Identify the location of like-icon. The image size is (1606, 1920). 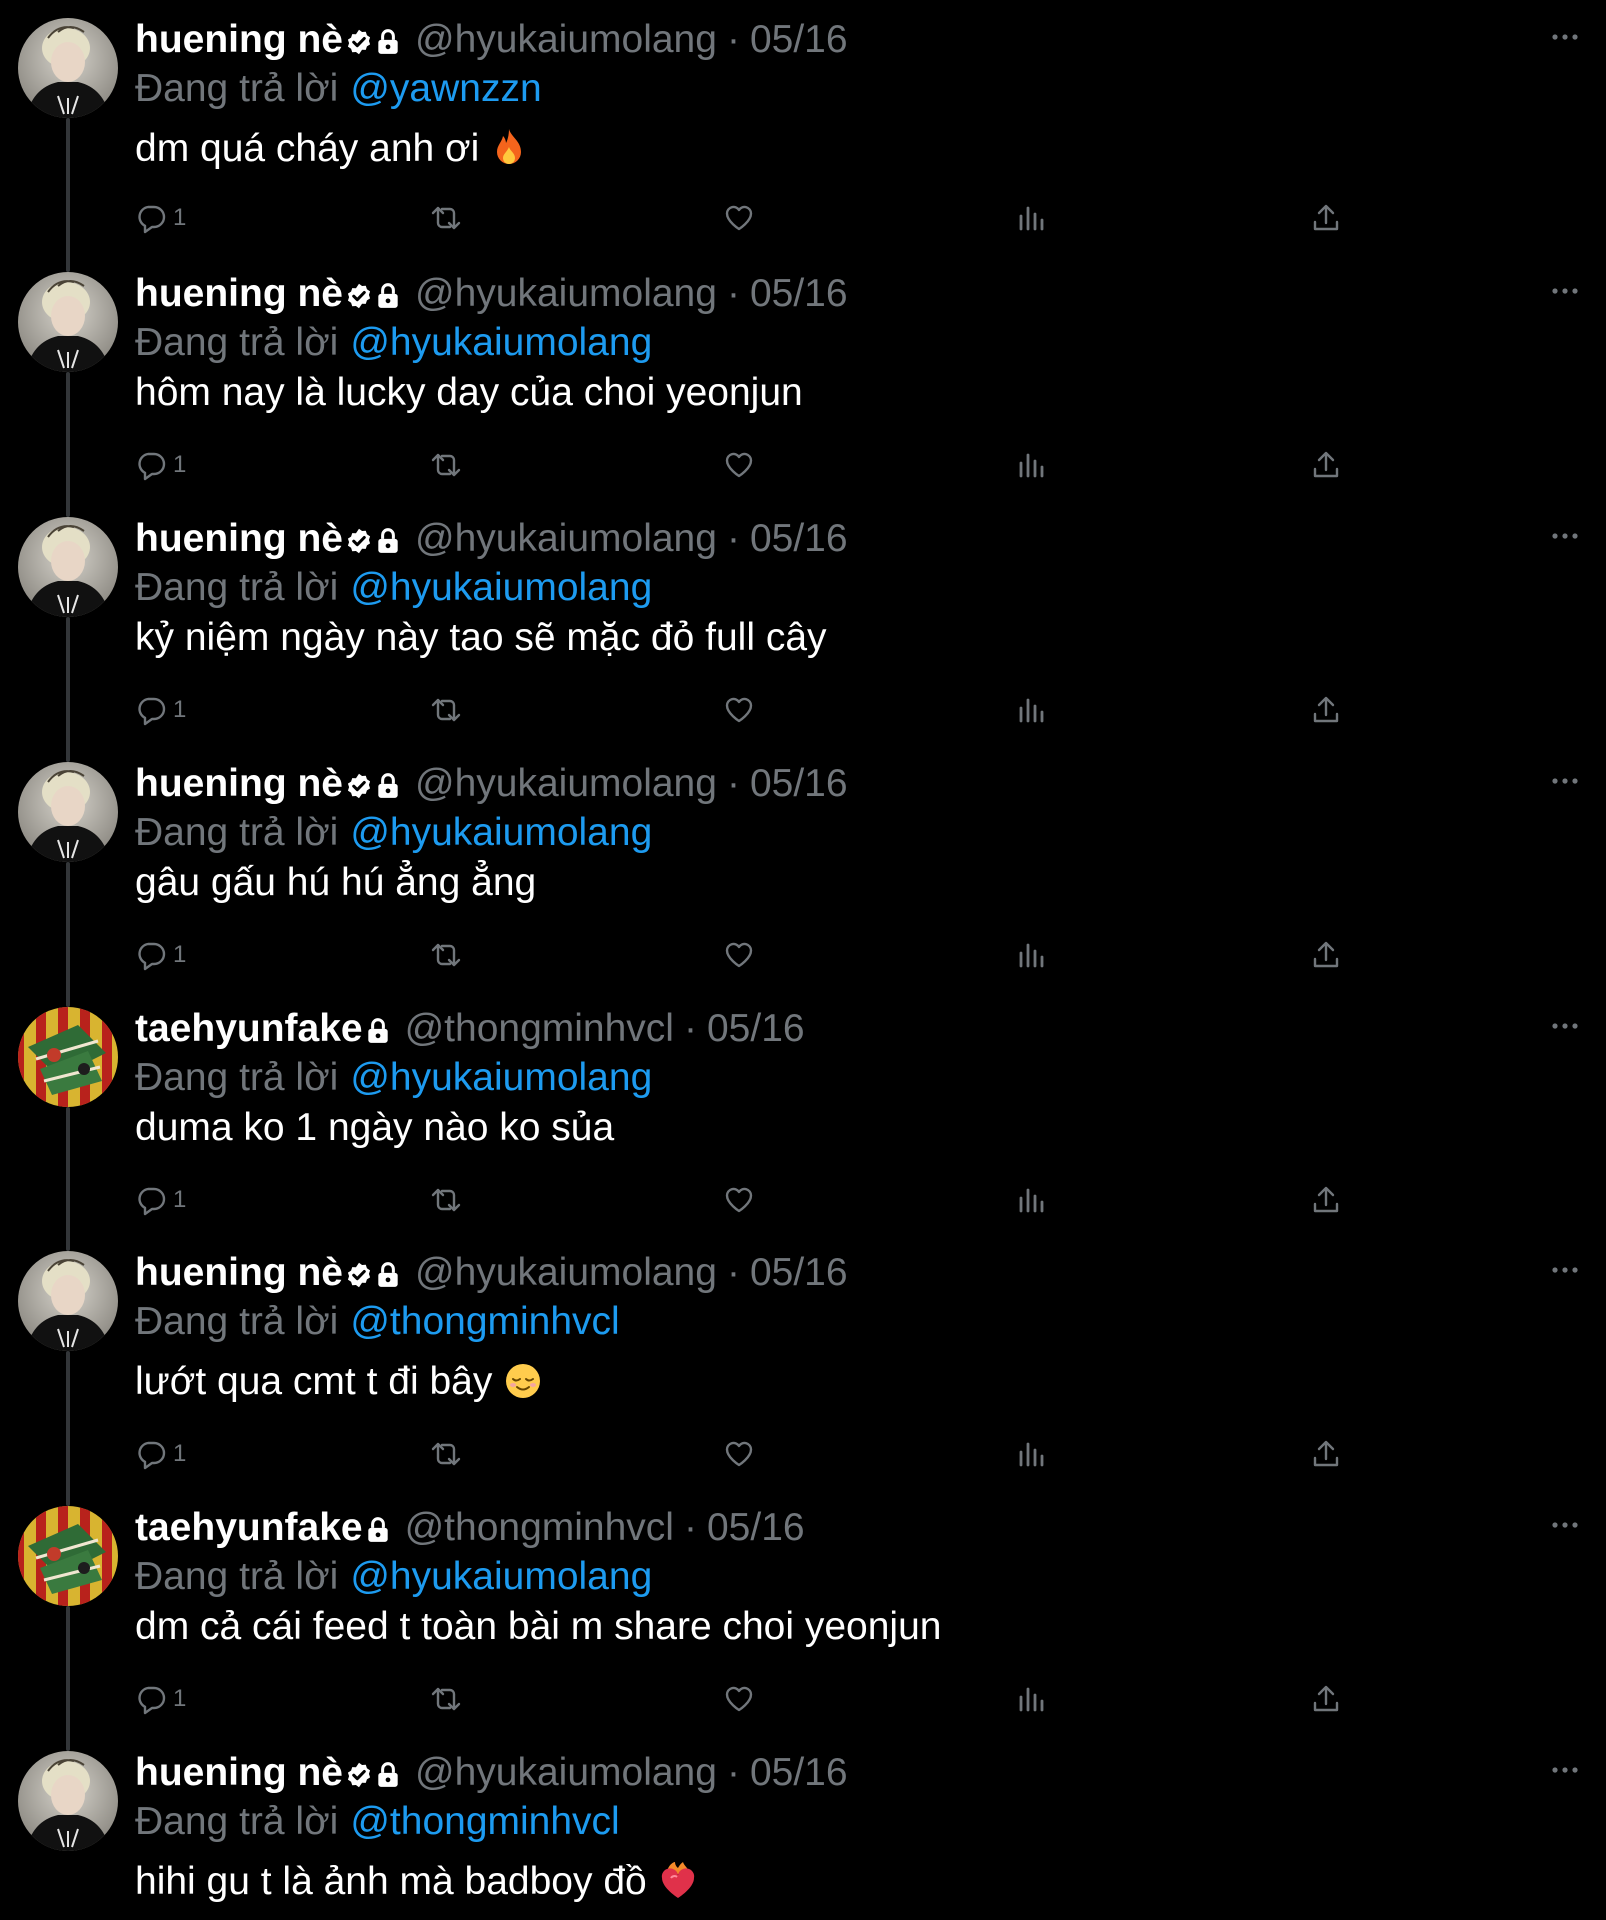
(739, 465).